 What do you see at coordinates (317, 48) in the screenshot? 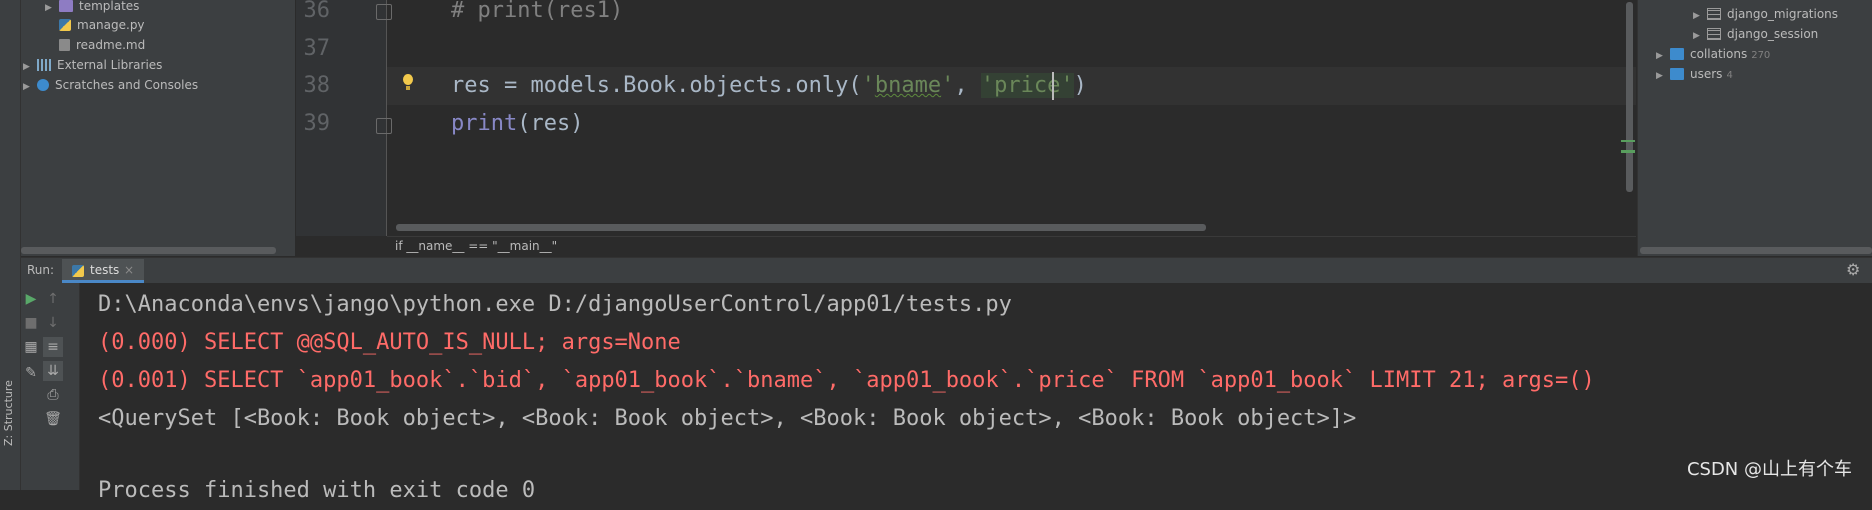
I see `line-number: 37` at bounding box center [317, 48].